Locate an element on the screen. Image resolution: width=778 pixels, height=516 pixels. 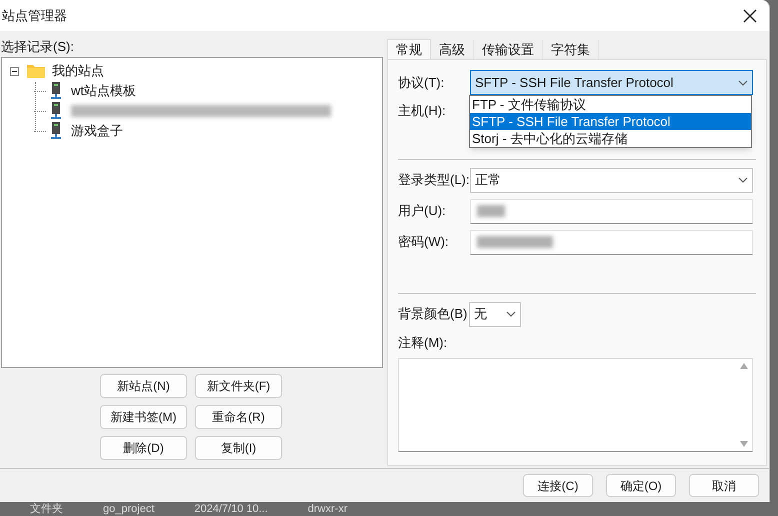
dropdown-option: Storj - 去中心化的云端存储 is located at coordinates (610, 138).